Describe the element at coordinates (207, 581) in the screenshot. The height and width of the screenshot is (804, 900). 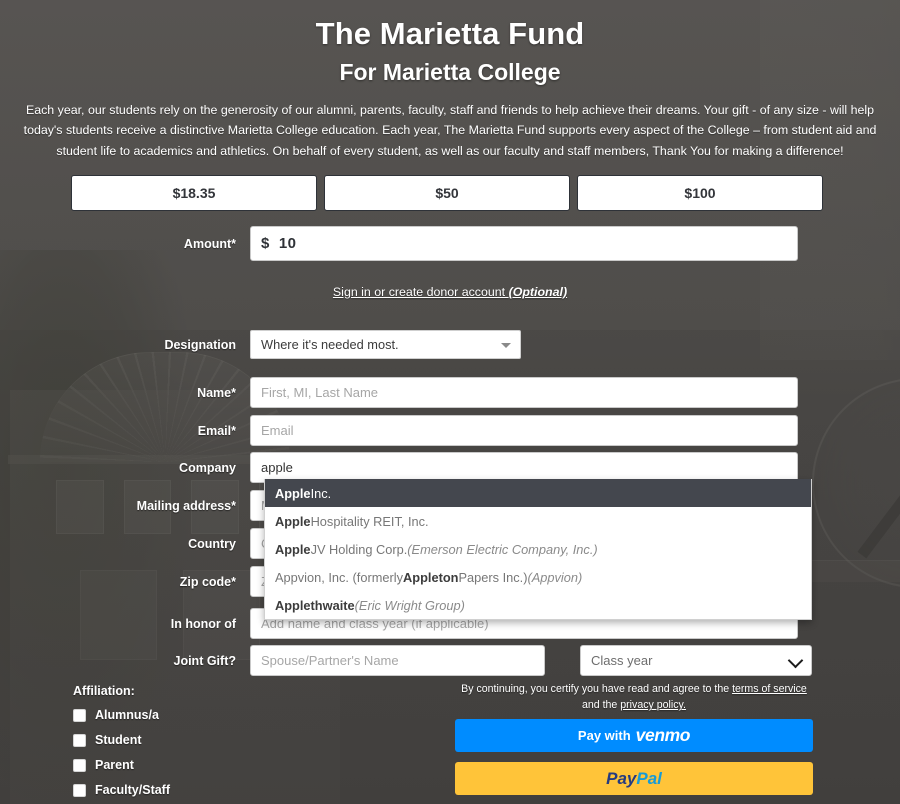
I see `zip-code-label: Zip code*` at that location.